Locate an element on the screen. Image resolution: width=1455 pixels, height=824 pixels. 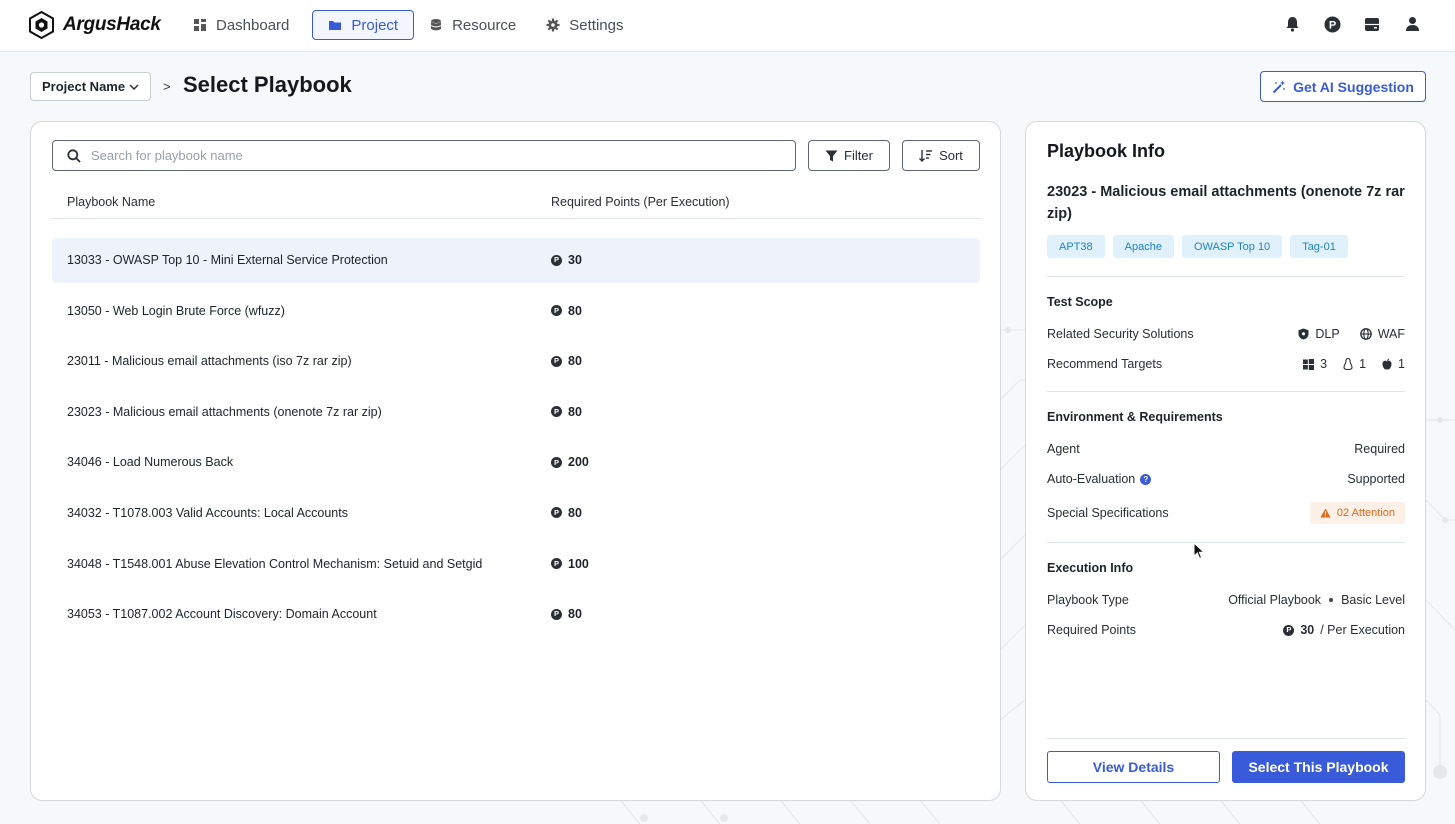
get-ai-suggestion-button: Get AI Suggestion is located at coordinates (1343, 86).